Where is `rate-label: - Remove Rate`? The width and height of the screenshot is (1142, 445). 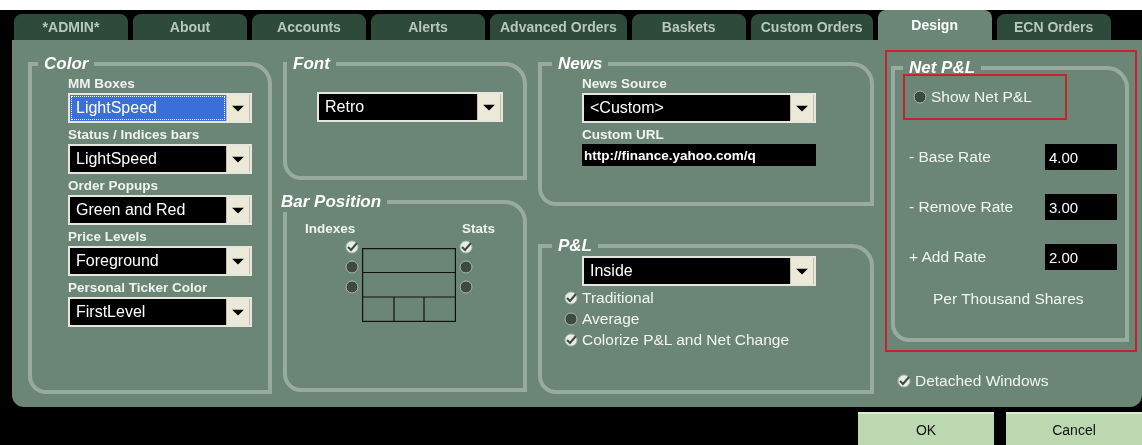
rate-label: - Remove Rate is located at coordinates (961, 207).